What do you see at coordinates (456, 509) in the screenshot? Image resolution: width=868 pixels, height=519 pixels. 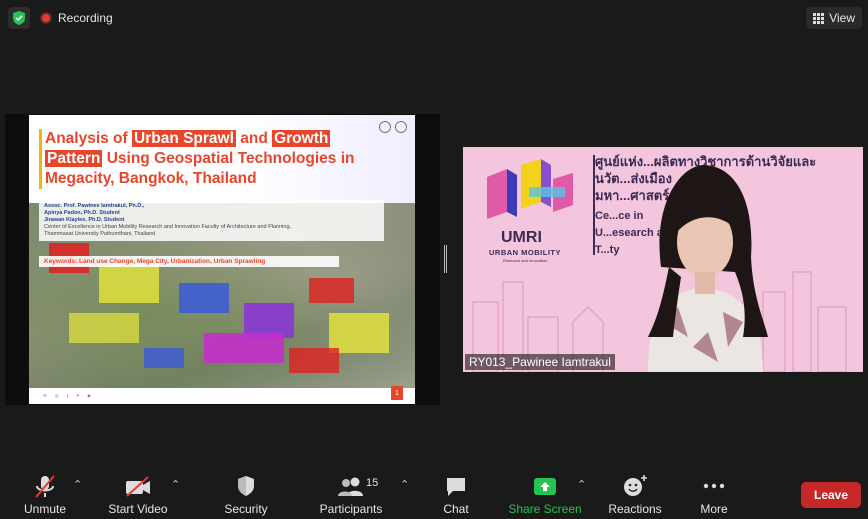 I see `chat-label: Chat` at bounding box center [456, 509].